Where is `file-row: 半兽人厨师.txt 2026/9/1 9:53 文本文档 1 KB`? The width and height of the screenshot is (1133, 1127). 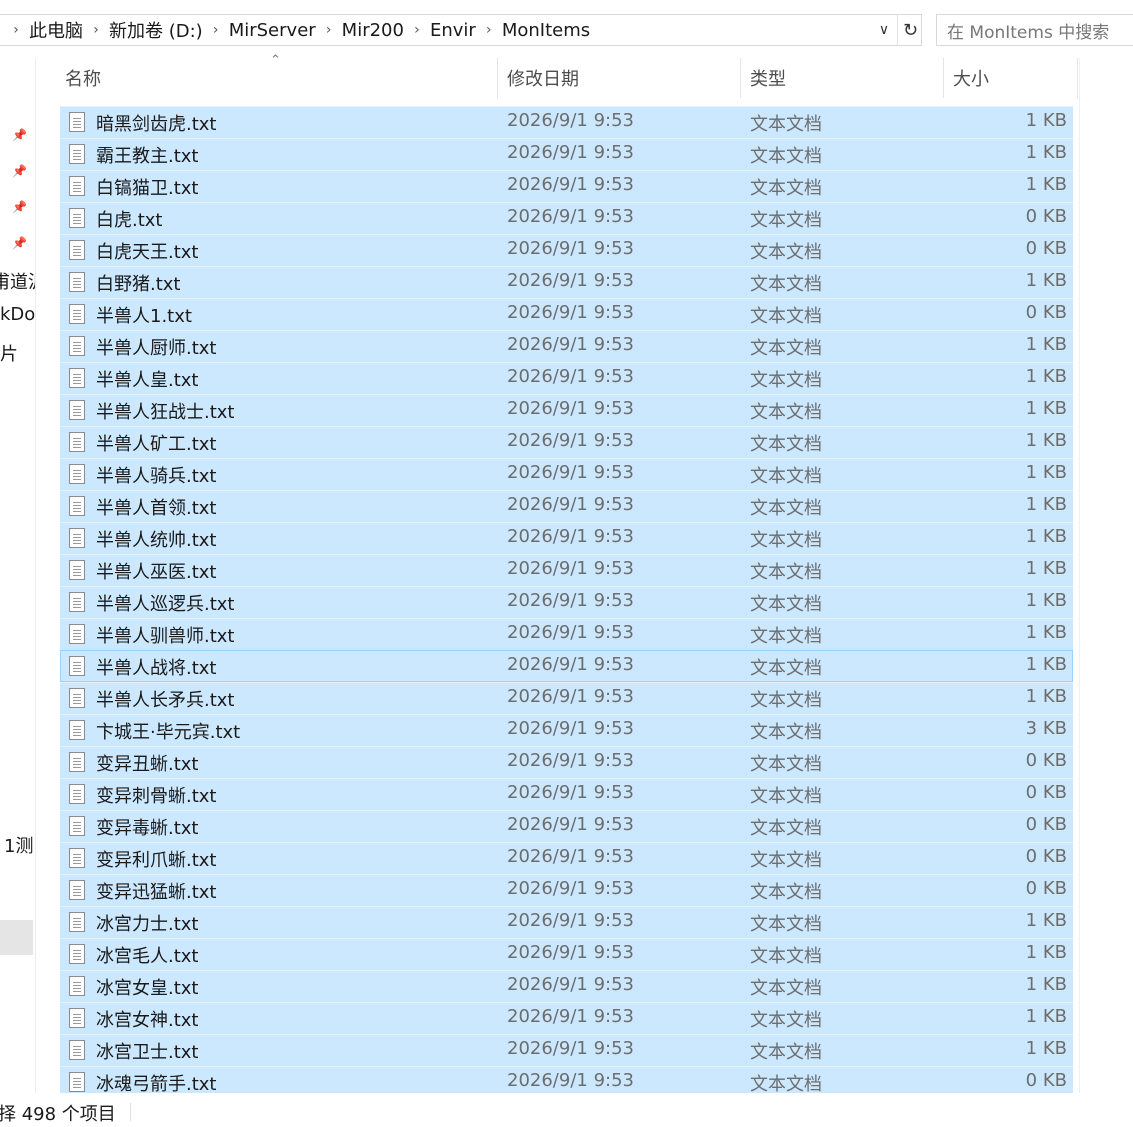 file-row: 半兽人厨师.txt 2026/9/1 9:53 文本文档 1 KB is located at coordinates (566, 346).